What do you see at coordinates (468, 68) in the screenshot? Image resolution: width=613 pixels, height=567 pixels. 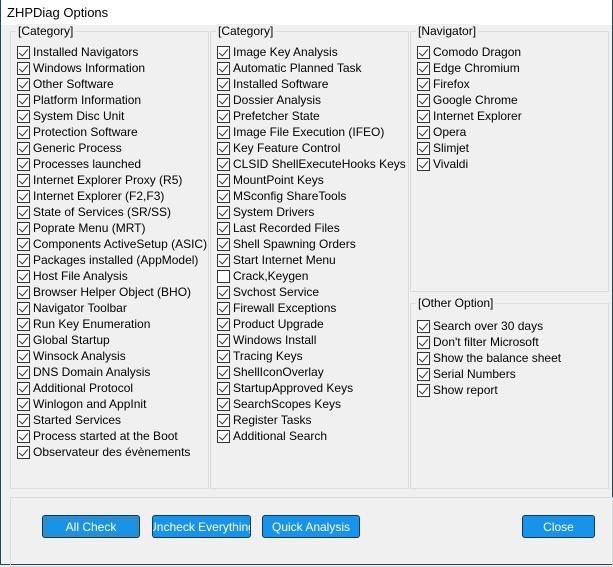 I see `option-checkbox: Edge Chromium` at bounding box center [468, 68].